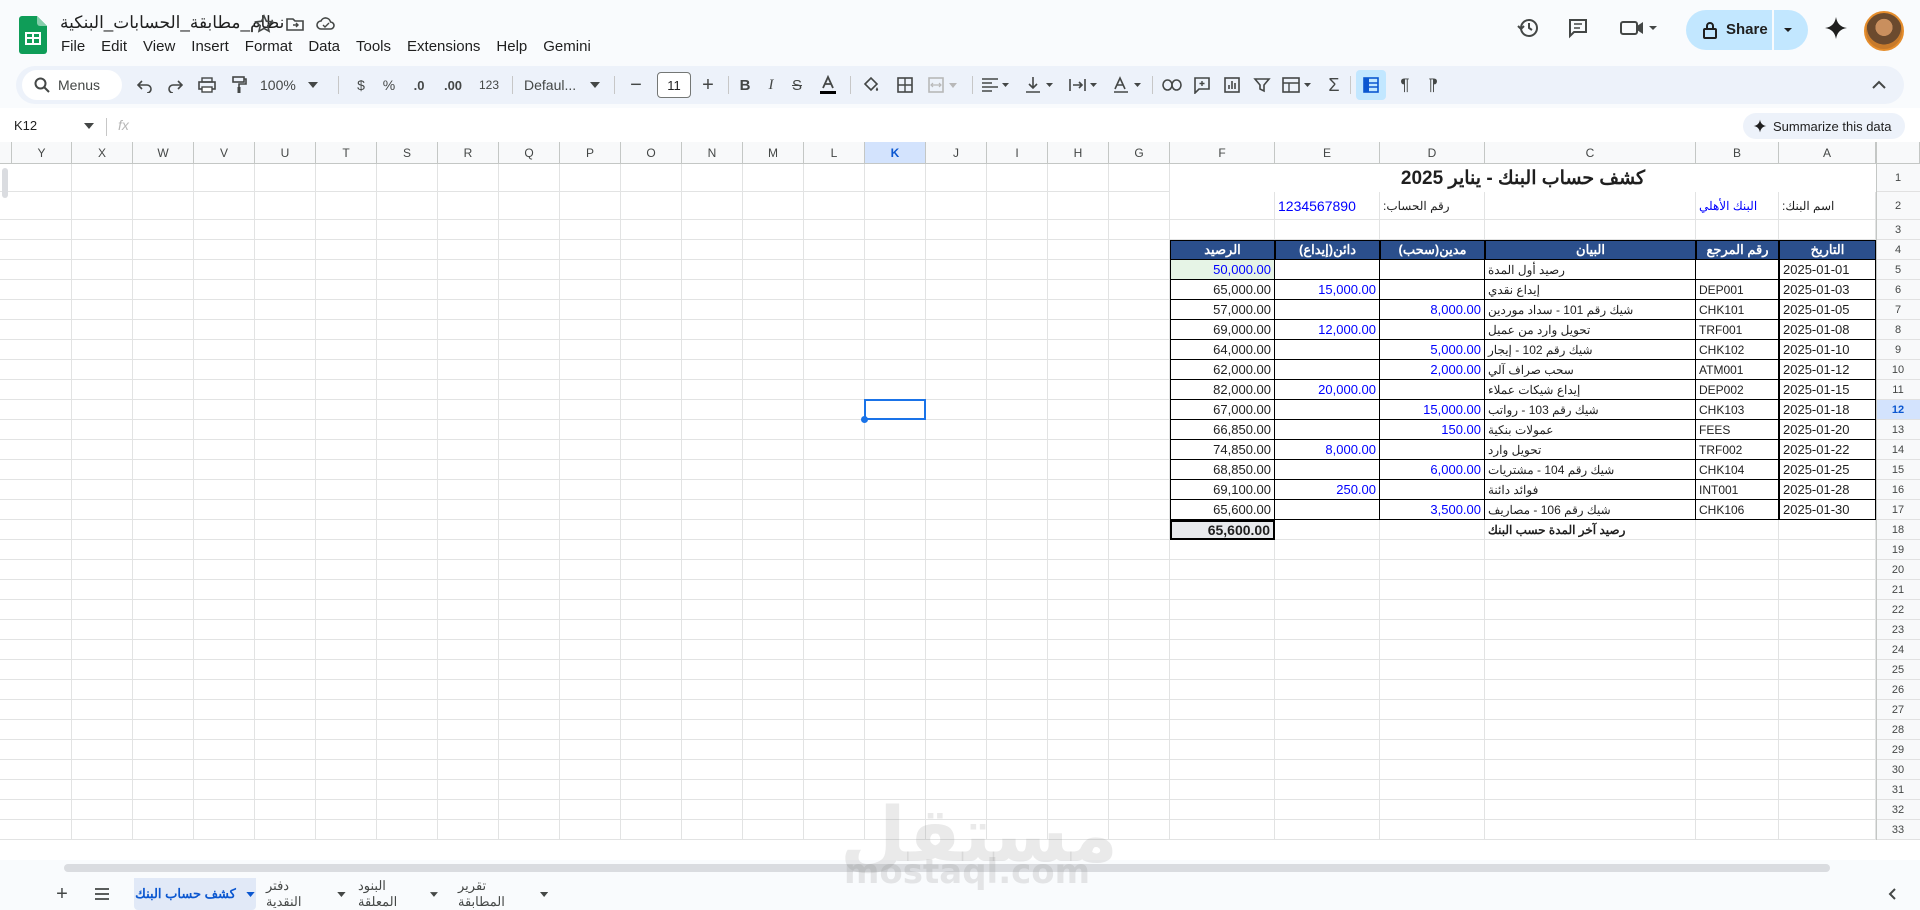 The image size is (1920, 910). I want to click on menu-view: View, so click(159, 46).